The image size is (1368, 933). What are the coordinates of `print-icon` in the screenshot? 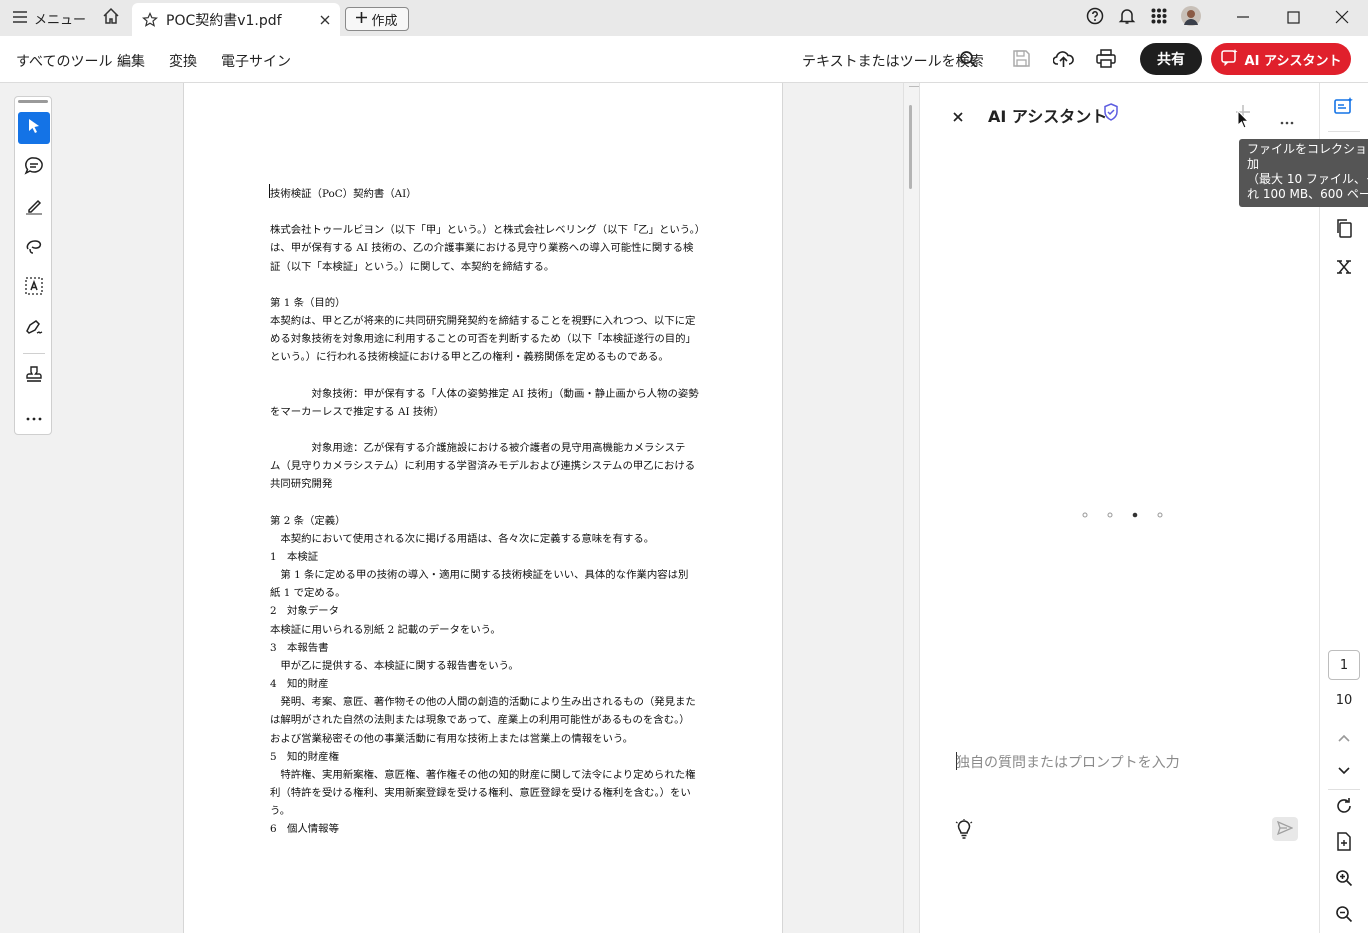 It's located at (1106, 60).